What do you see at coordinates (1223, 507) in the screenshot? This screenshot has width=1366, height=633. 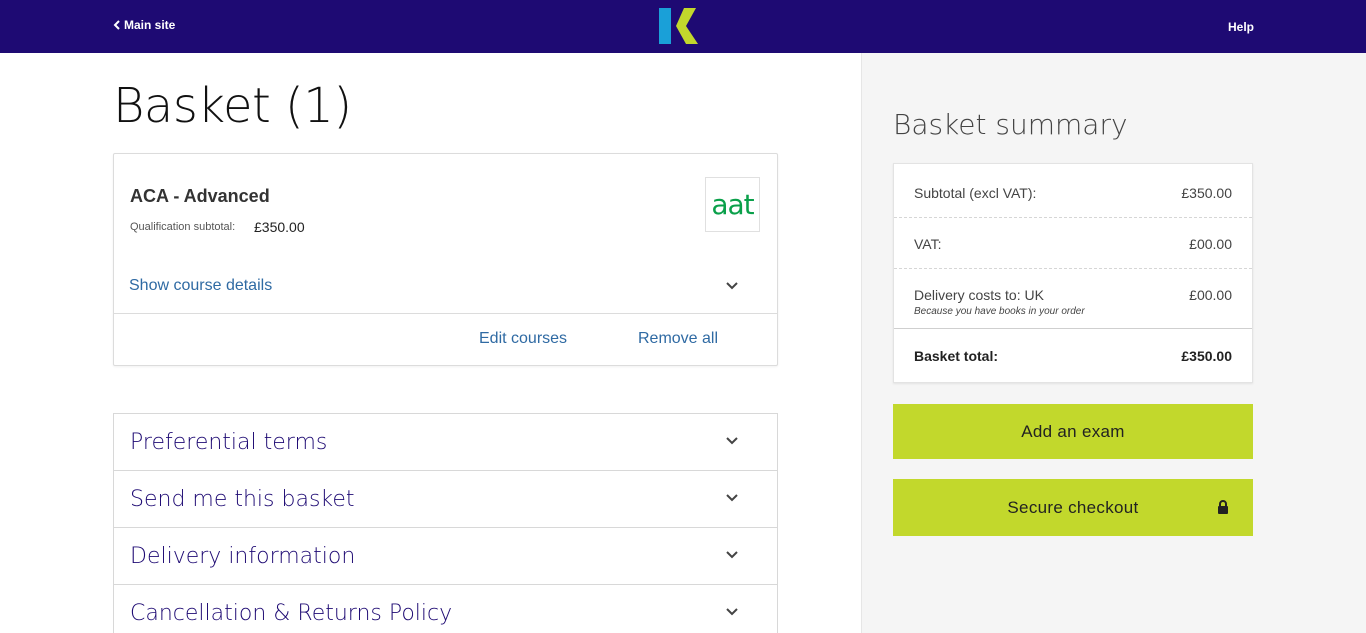 I see `lock-icon` at bounding box center [1223, 507].